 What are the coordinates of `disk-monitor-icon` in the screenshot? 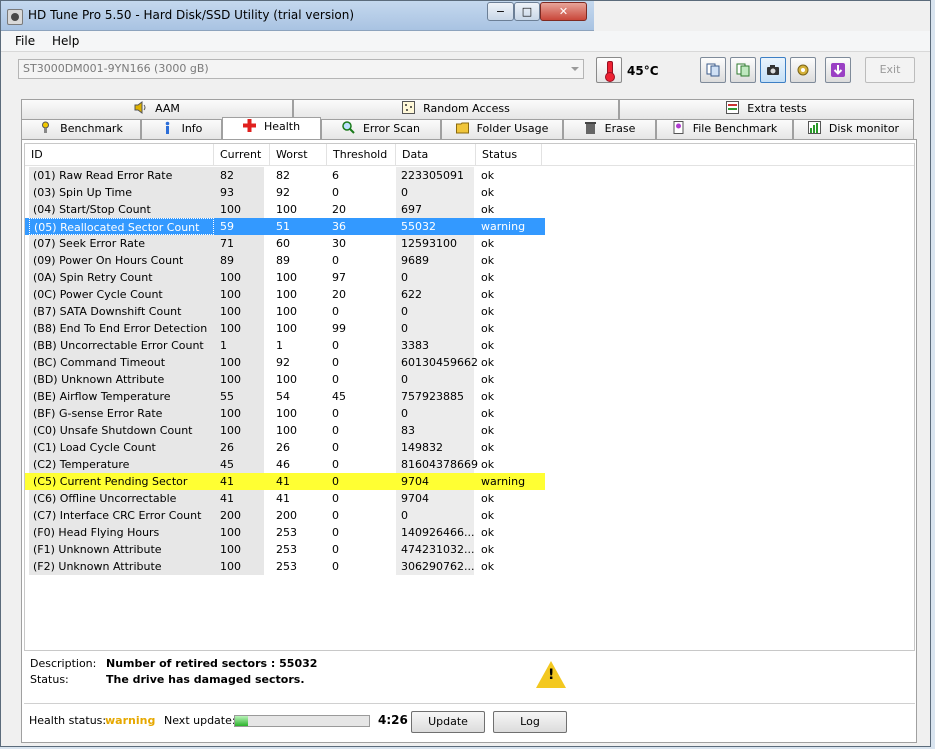 It's located at (814, 127).